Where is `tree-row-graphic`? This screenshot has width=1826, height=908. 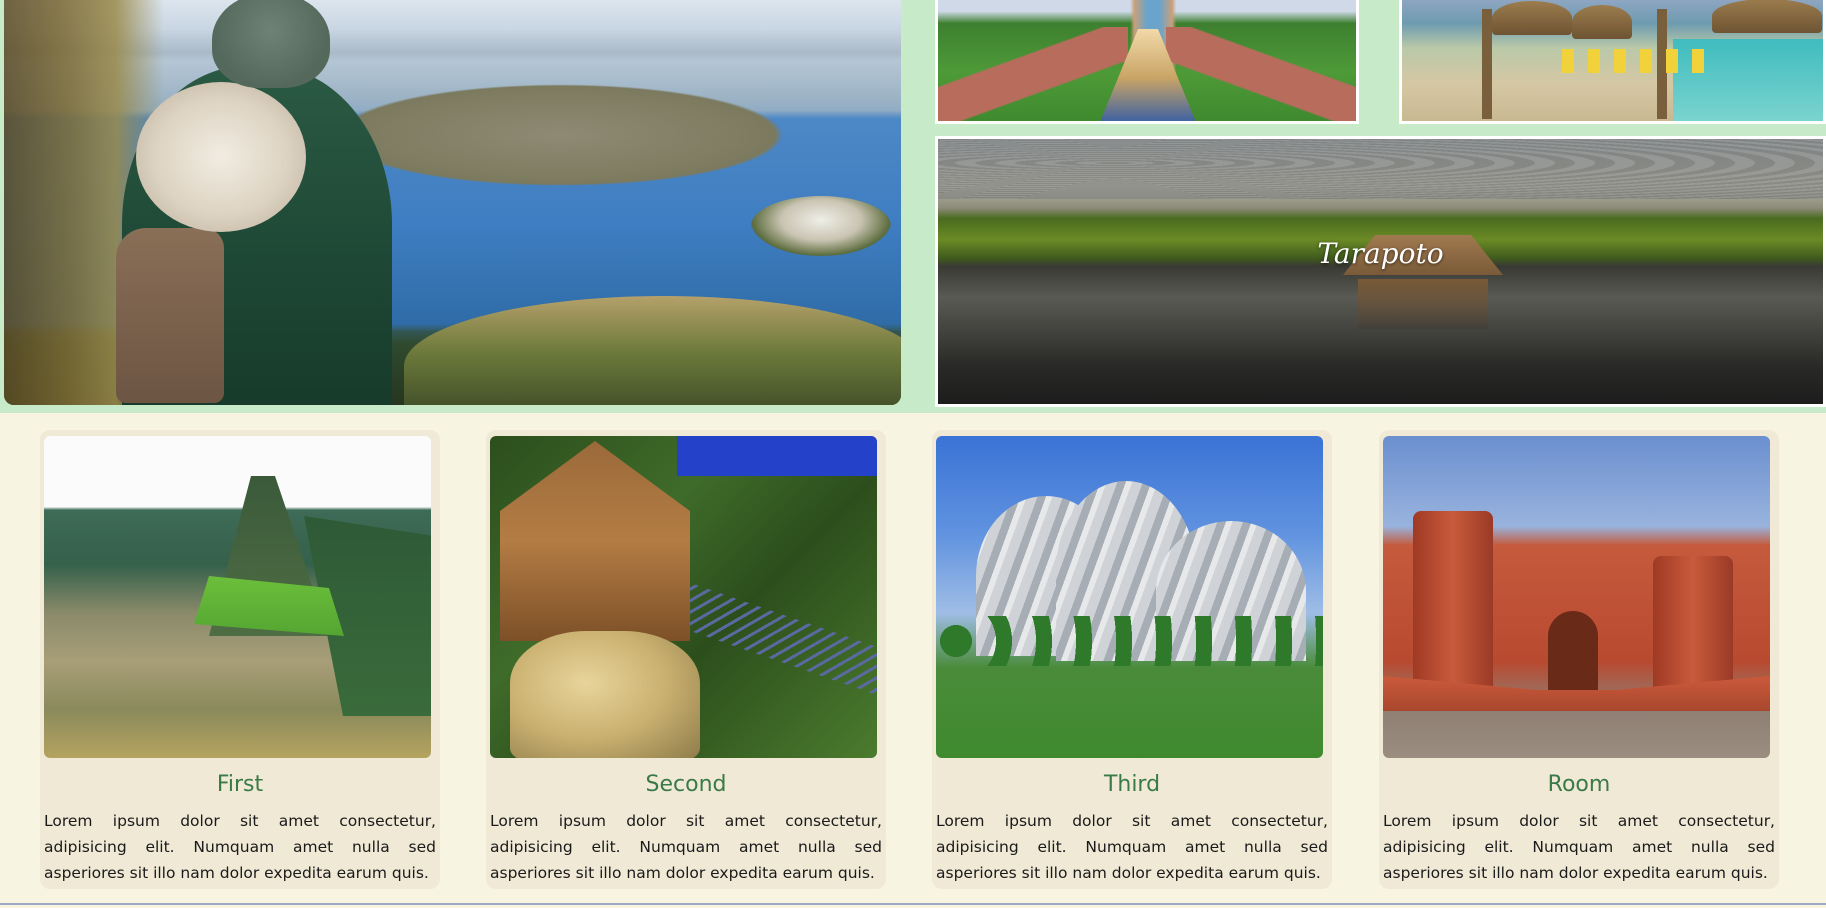 tree-row-graphic is located at coordinates (1129, 641).